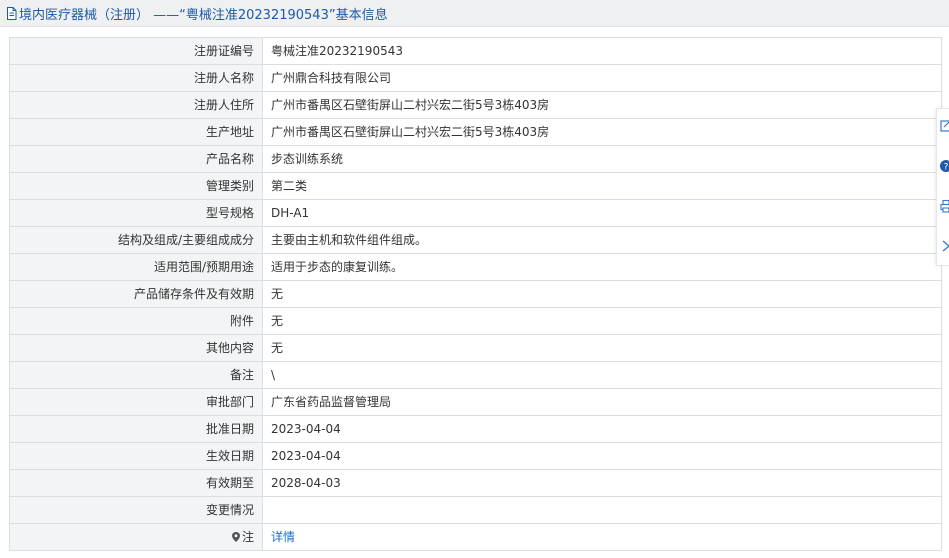 The width and height of the screenshot is (949, 558). I want to click on page-title-bar: 境内医疗器械（注册） ——“粤械注准20232190543”基本信息, so click(474, 13).